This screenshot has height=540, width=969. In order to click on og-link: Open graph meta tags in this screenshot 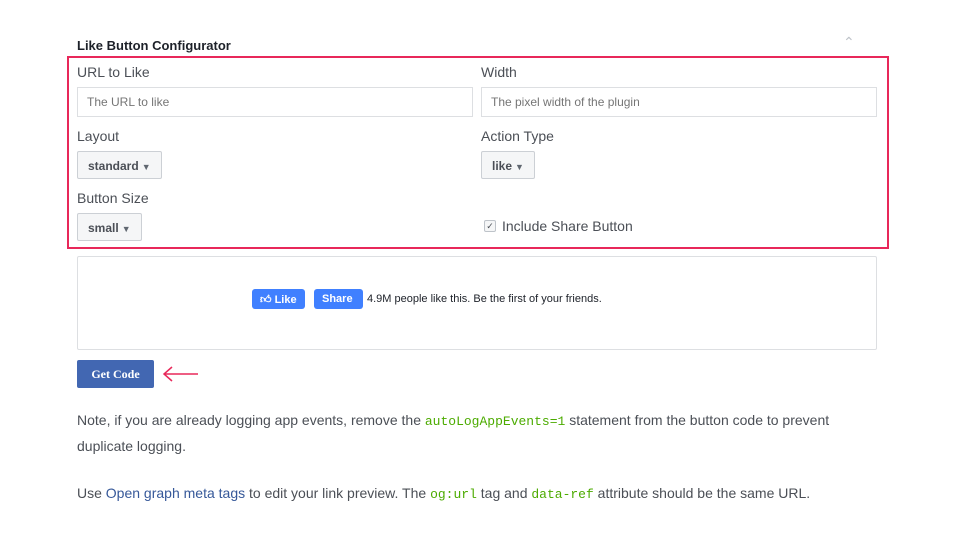, I will do `click(175, 493)`.